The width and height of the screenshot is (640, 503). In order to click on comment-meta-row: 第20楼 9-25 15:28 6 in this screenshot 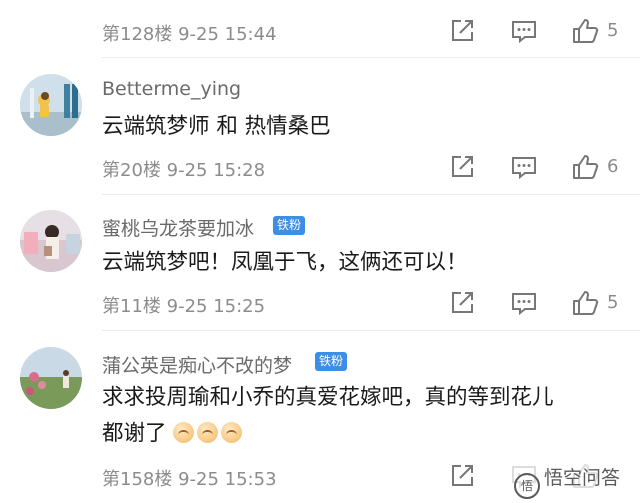, I will do `click(320, 167)`.